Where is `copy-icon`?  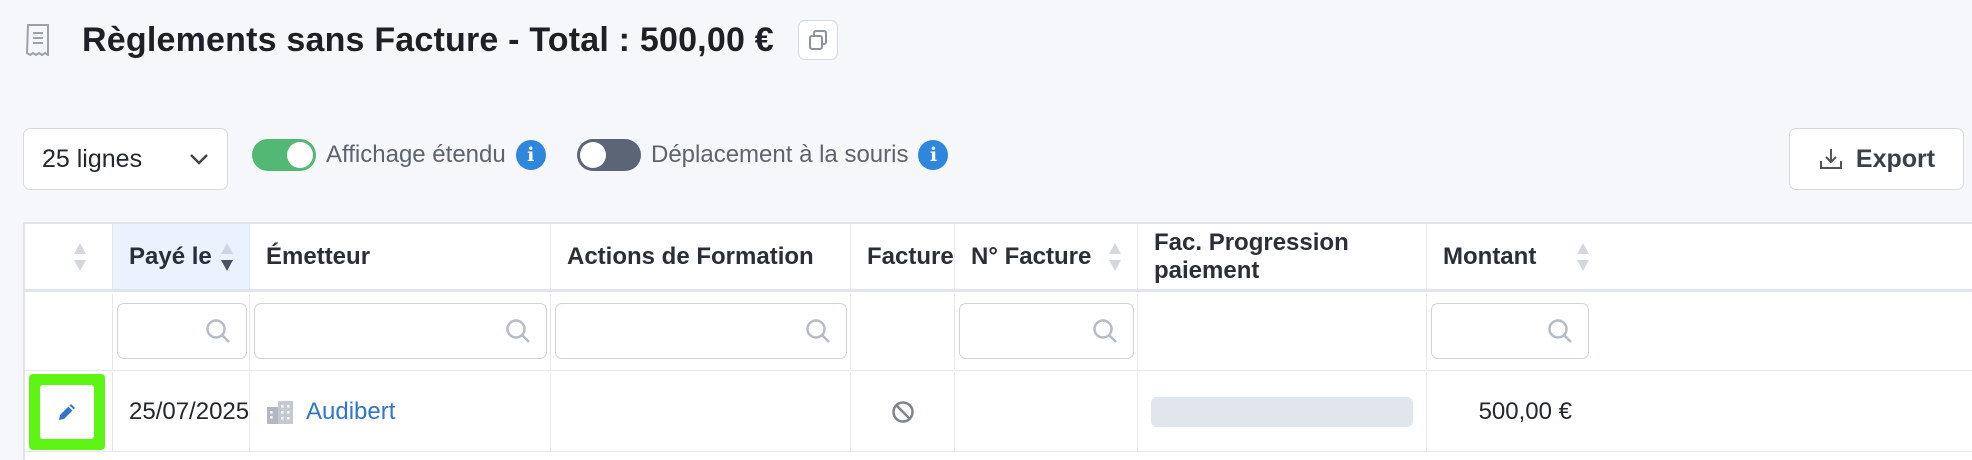
copy-icon is located at coordinates (817, 40).